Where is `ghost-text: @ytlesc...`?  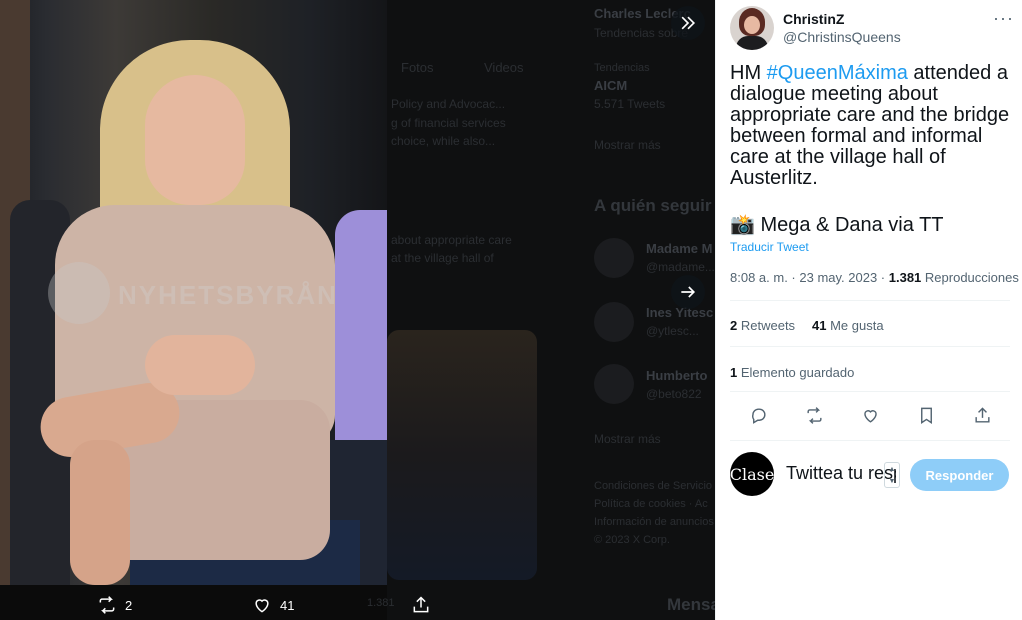
ghost-text: @ytlesc... is located at coordinates (672, 331).